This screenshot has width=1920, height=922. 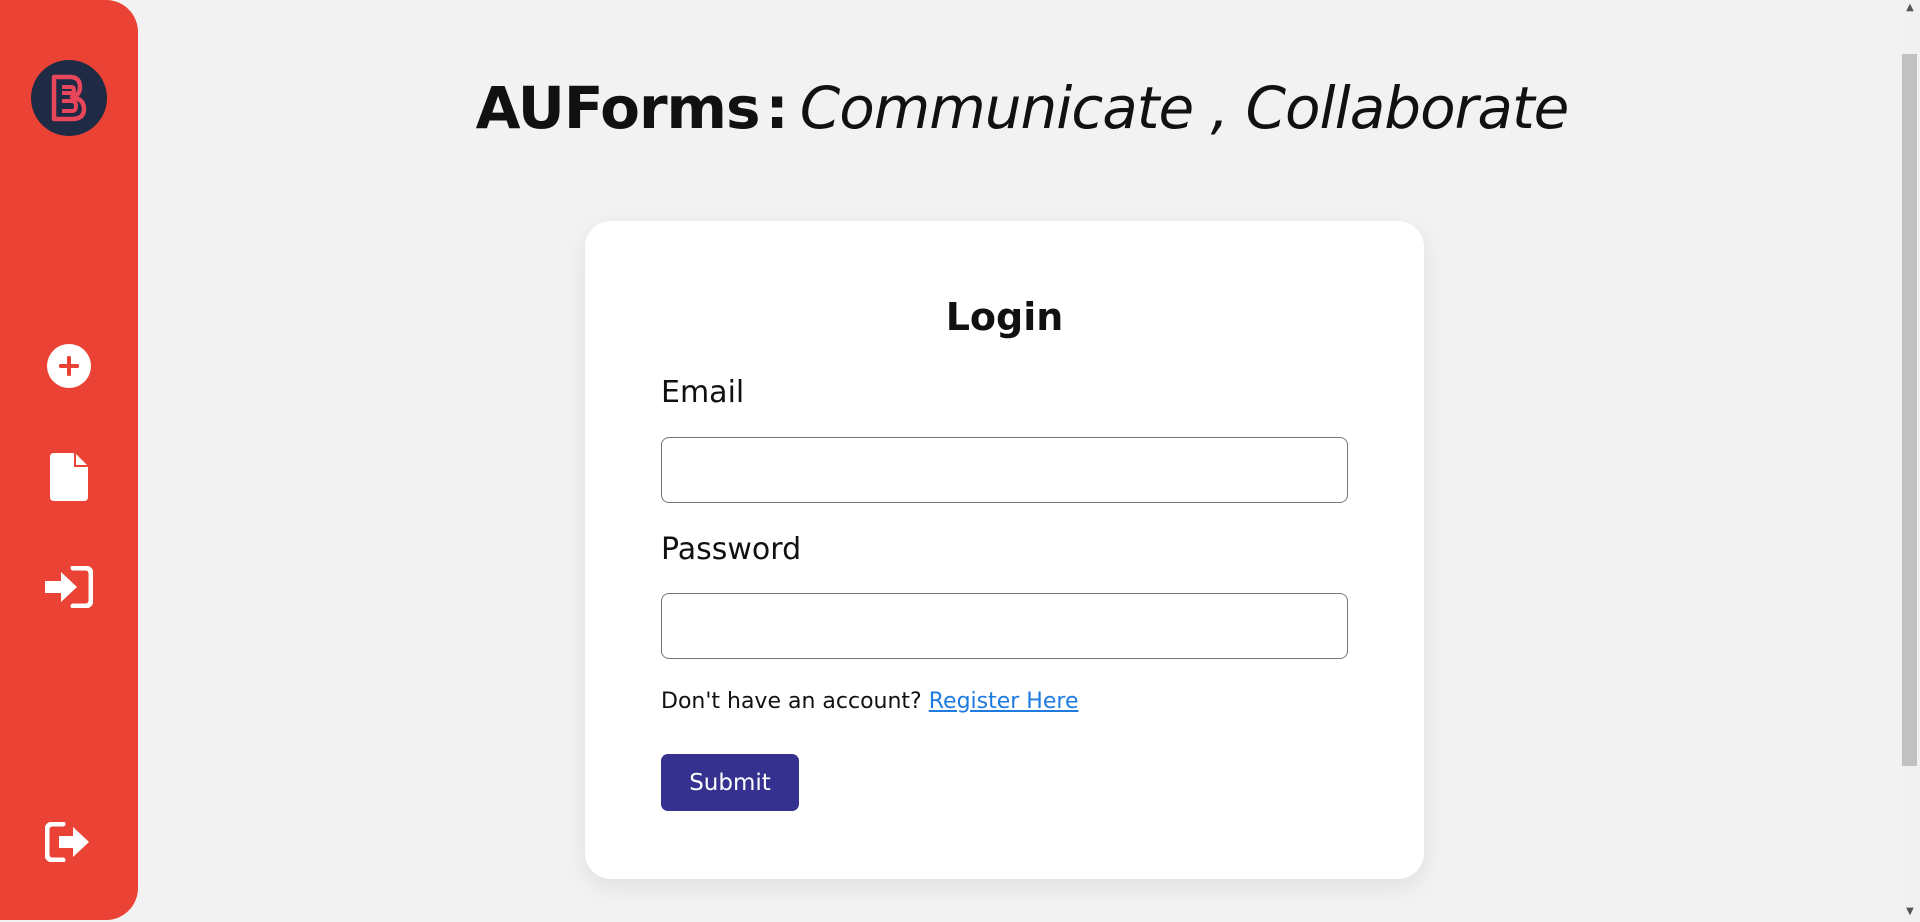 I want to click on create-form-button, so click(x=69, y=366).